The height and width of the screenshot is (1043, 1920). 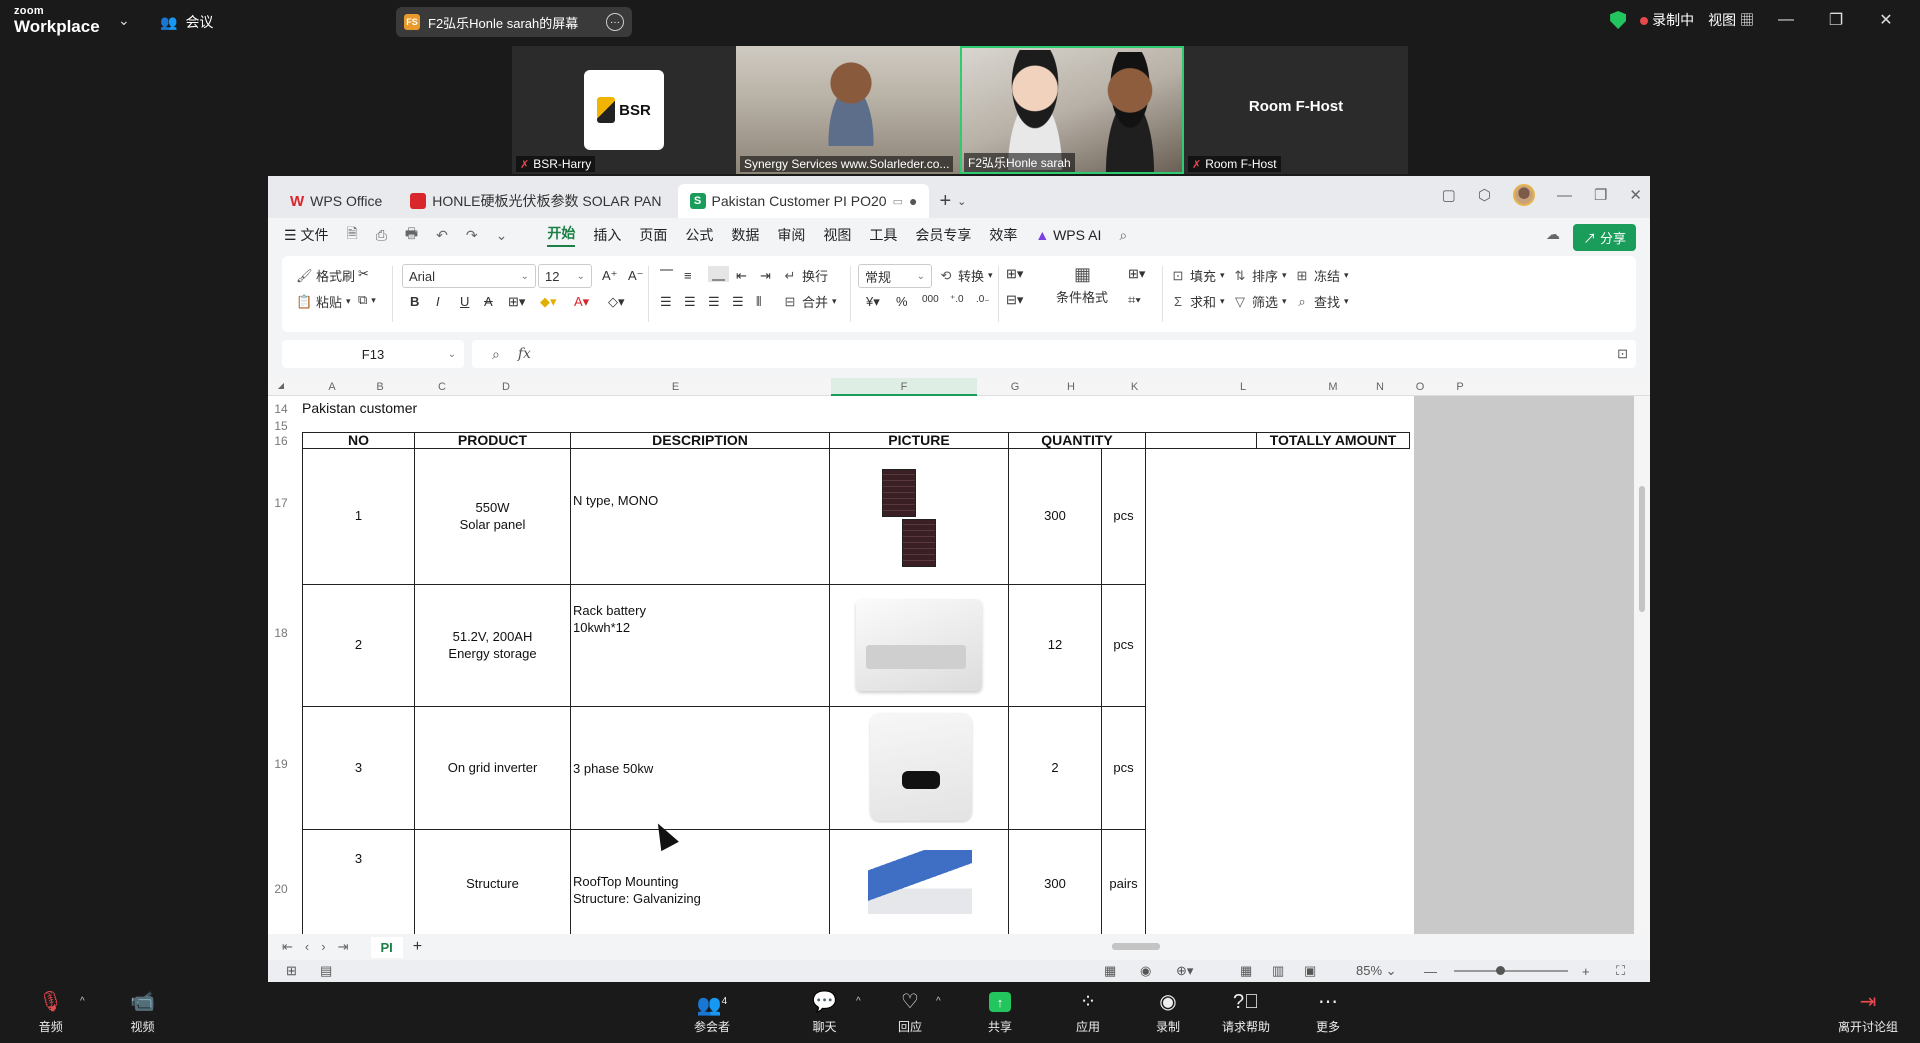 What do you see at coordinates (323, 301) in the screenshot?
I see `paste-button: 📋 粘贴 ▾` at bounding box center [323, 301].